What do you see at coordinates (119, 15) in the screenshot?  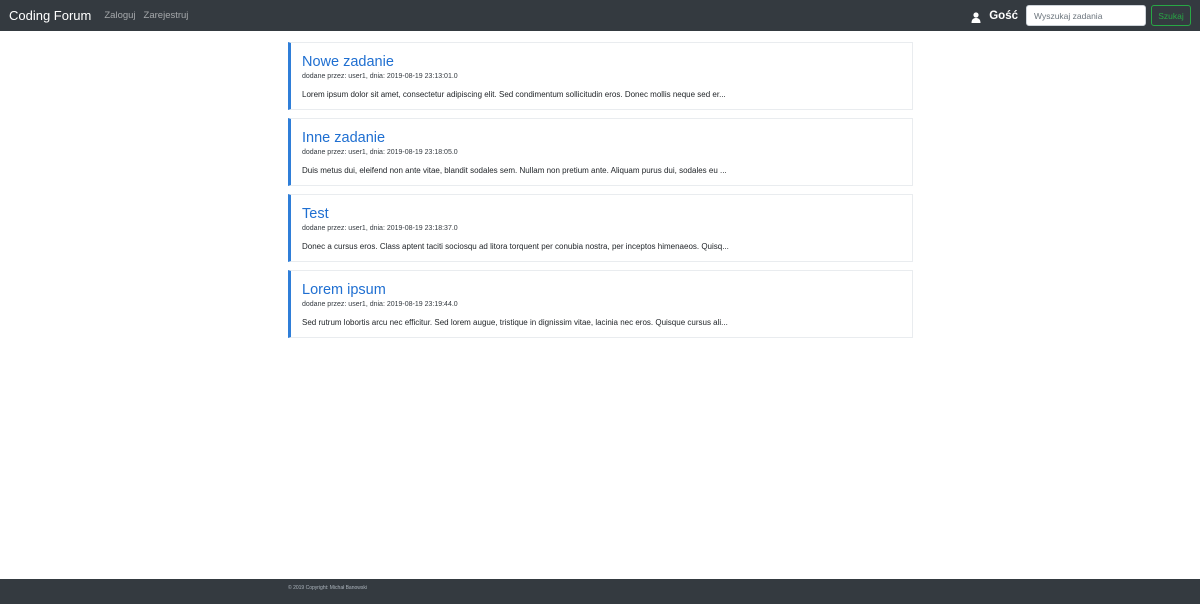 I see `login-link: Zaloguj` at bounding box center [119, 15].